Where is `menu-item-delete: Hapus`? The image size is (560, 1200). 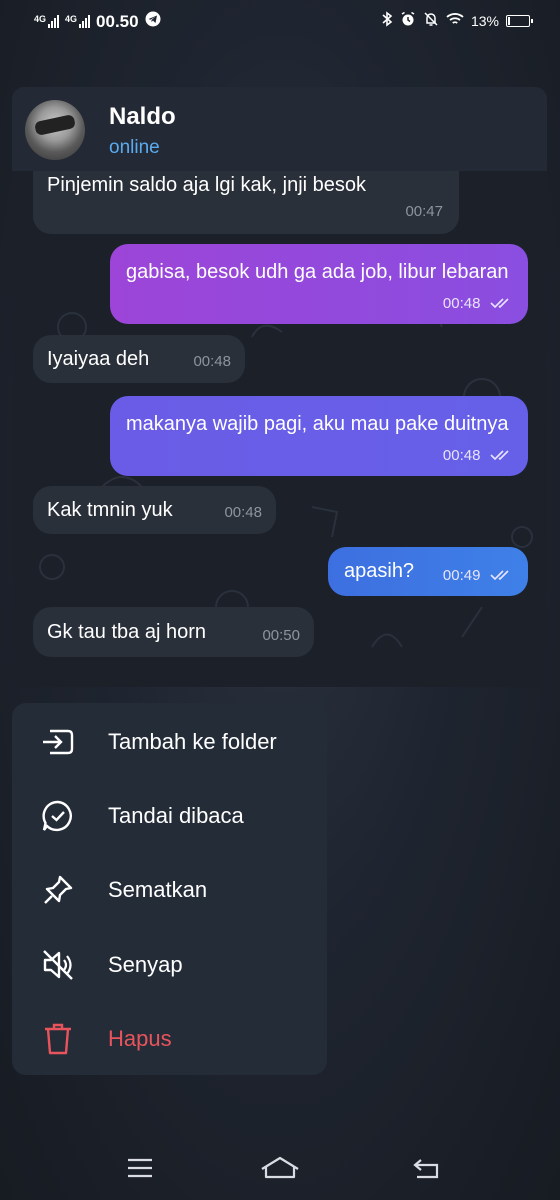
menu-item-delete: Hapus is located at coordinates (169, 1039).